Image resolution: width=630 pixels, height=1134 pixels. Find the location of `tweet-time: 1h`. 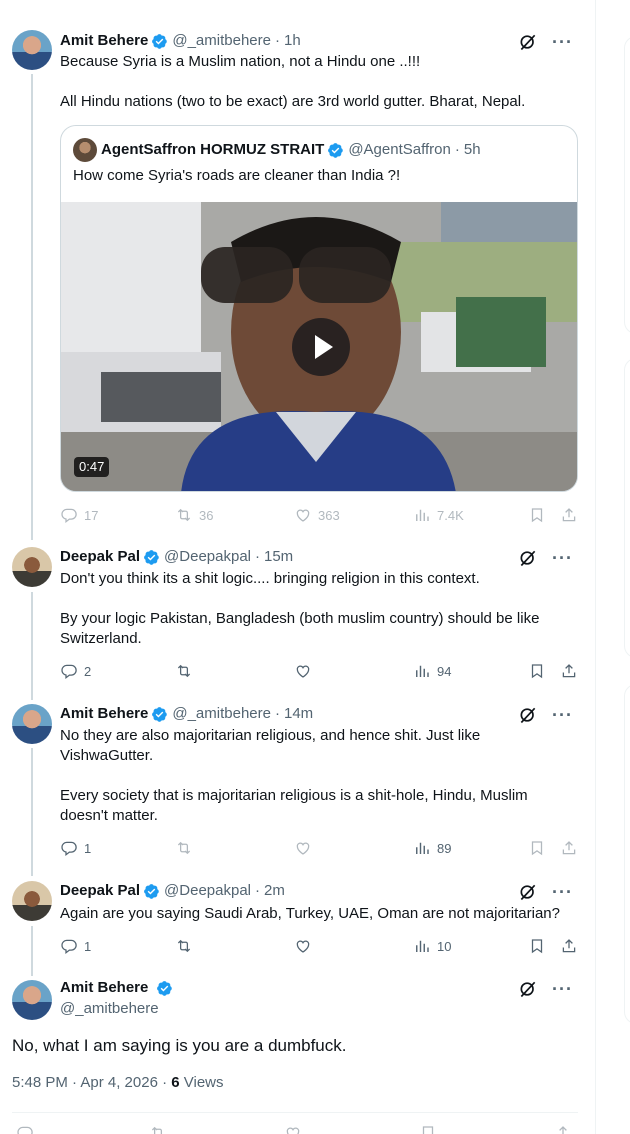

tweet-time: 1h is located at coordinates (292, 41).